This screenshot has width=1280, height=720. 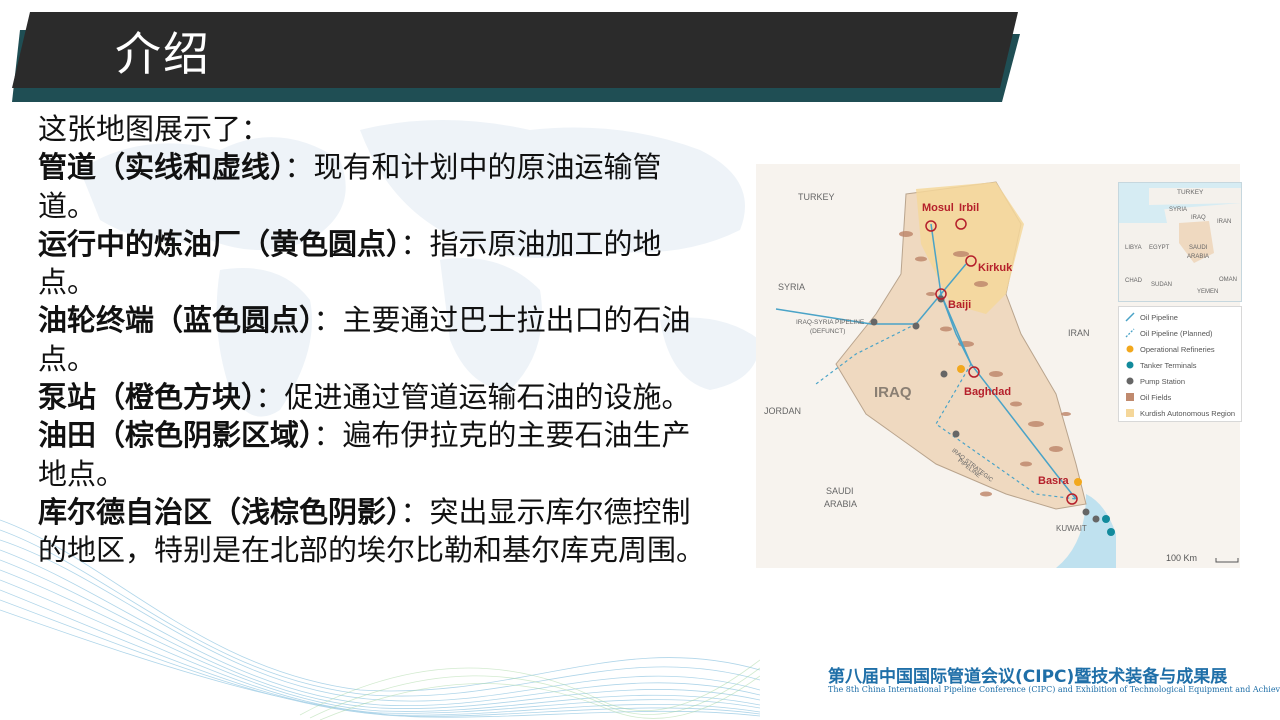 I want to click on legend-label: Tanker Terminals, so click(x=1168, y=365).